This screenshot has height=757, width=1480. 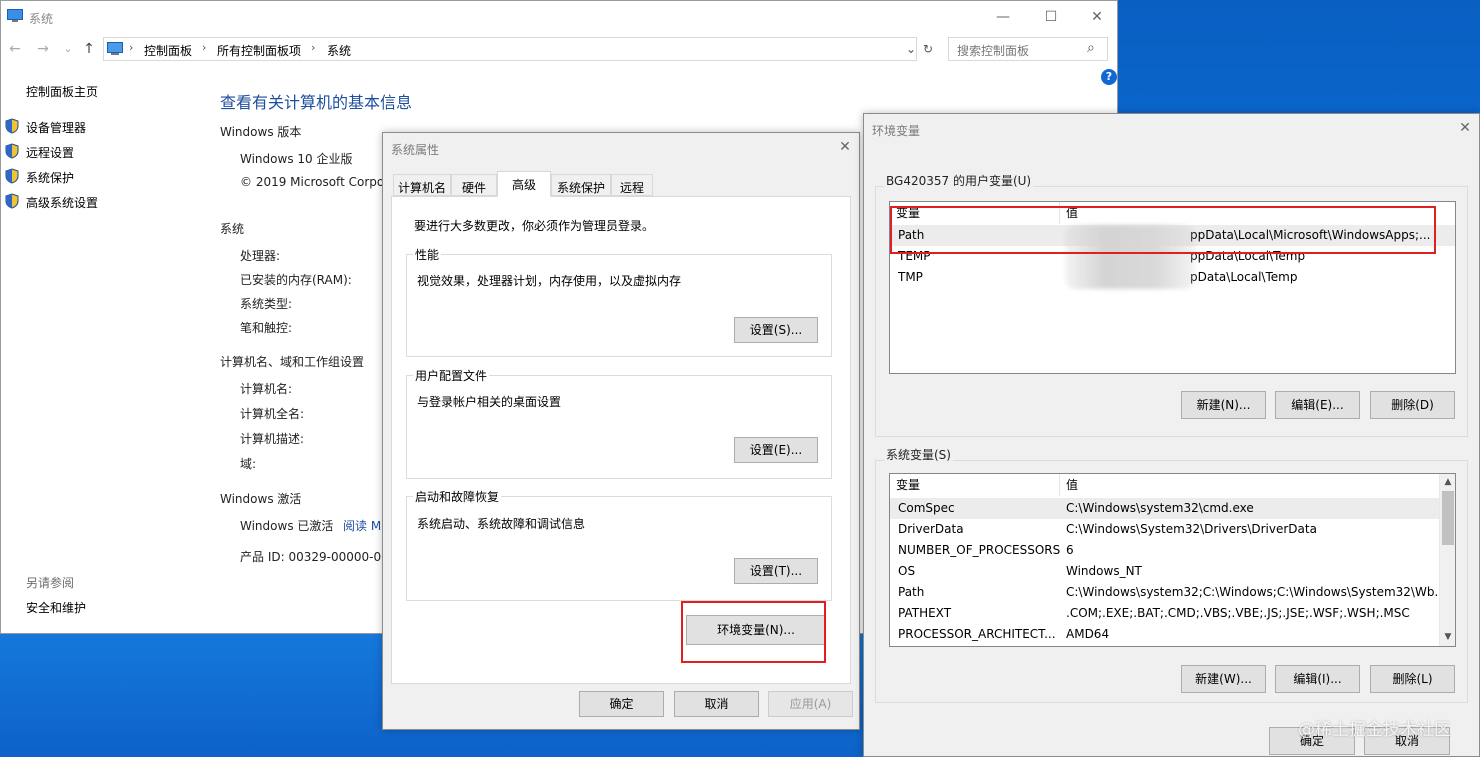 I want to click on table-row: OS Windows_NT, so click(x=1164, y=571).